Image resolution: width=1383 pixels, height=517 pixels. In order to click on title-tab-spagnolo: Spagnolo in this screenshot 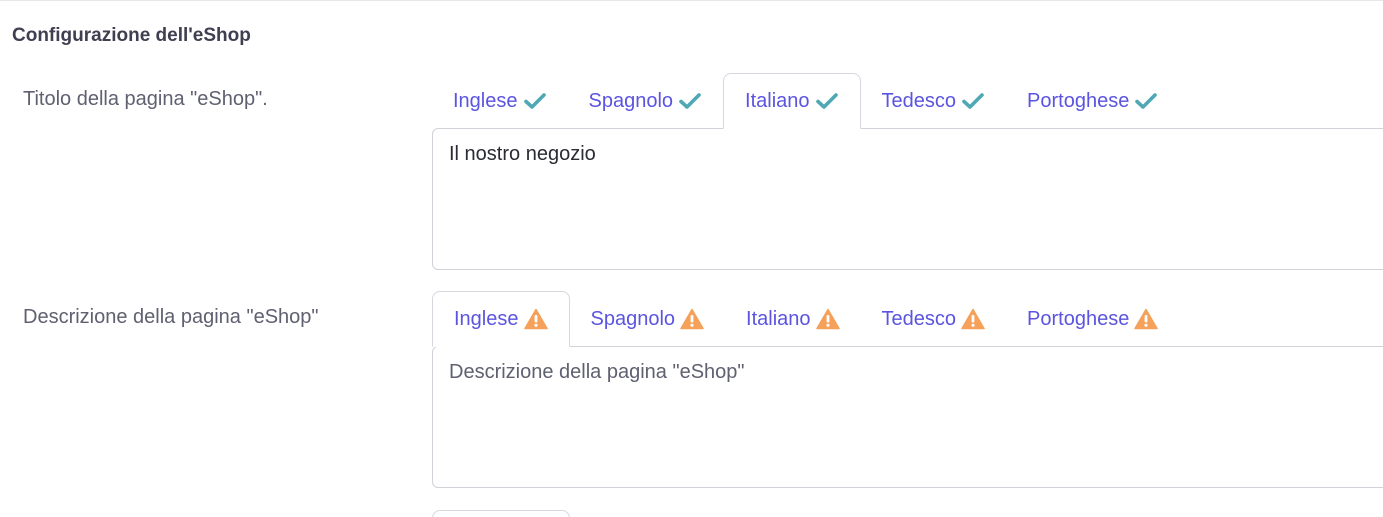, I will do `click(646, 101)`.